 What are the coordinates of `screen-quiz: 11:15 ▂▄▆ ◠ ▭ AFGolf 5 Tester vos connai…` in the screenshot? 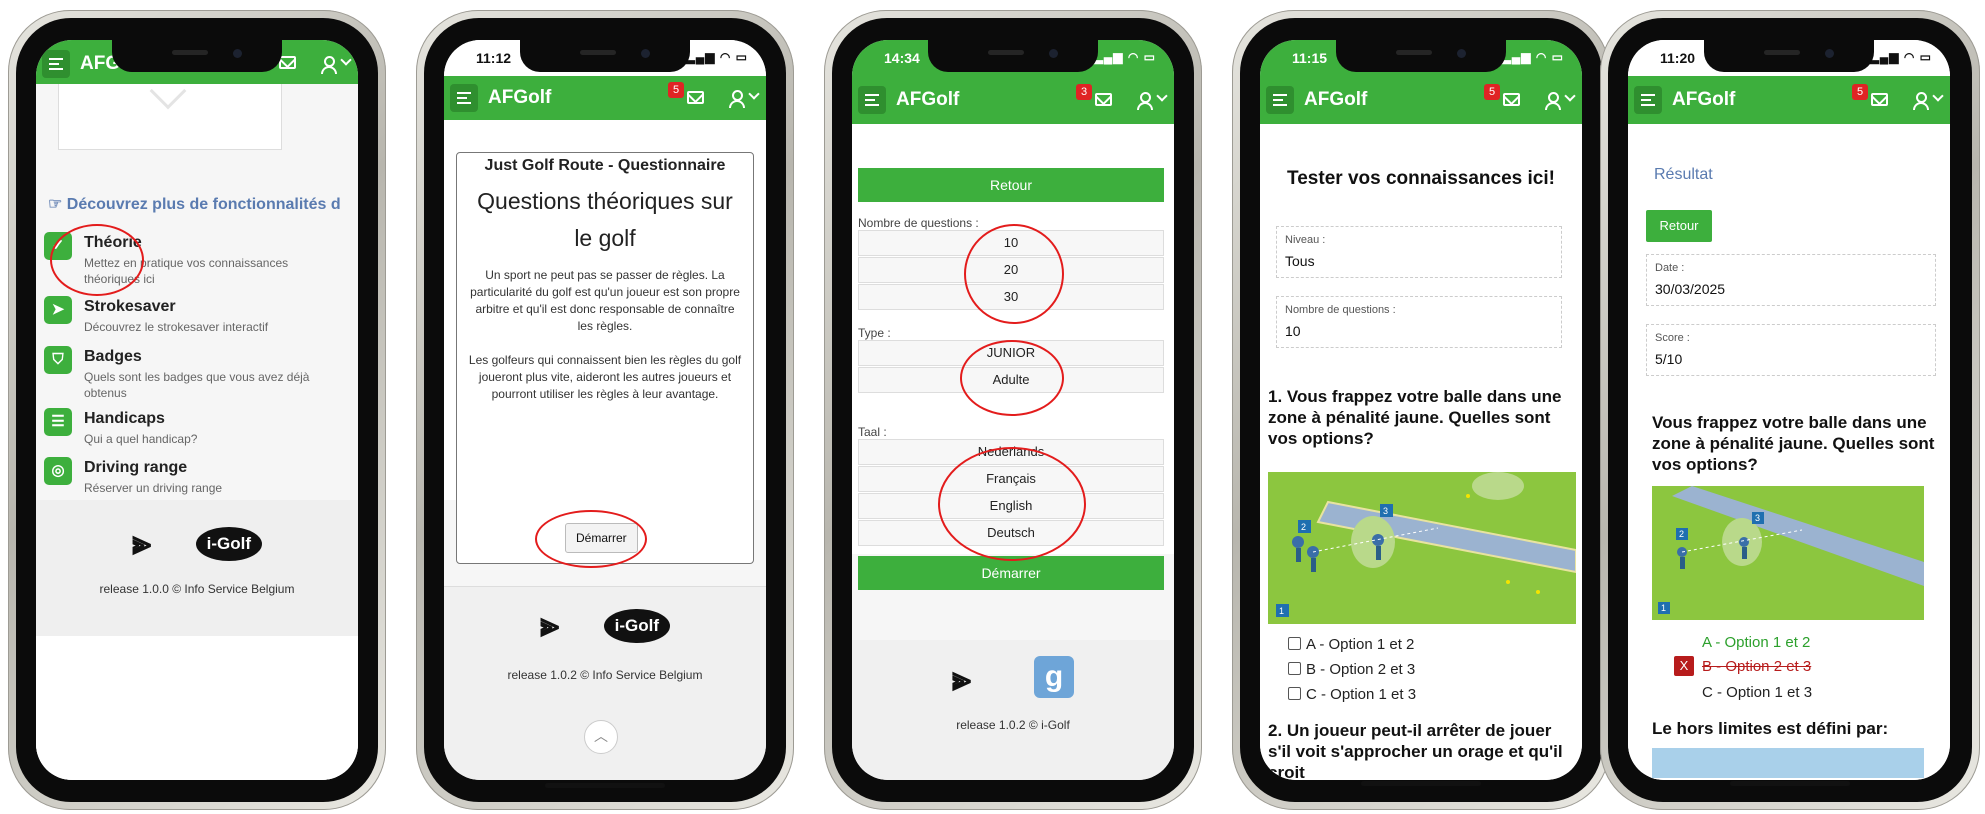 It's located at (1421, 410).